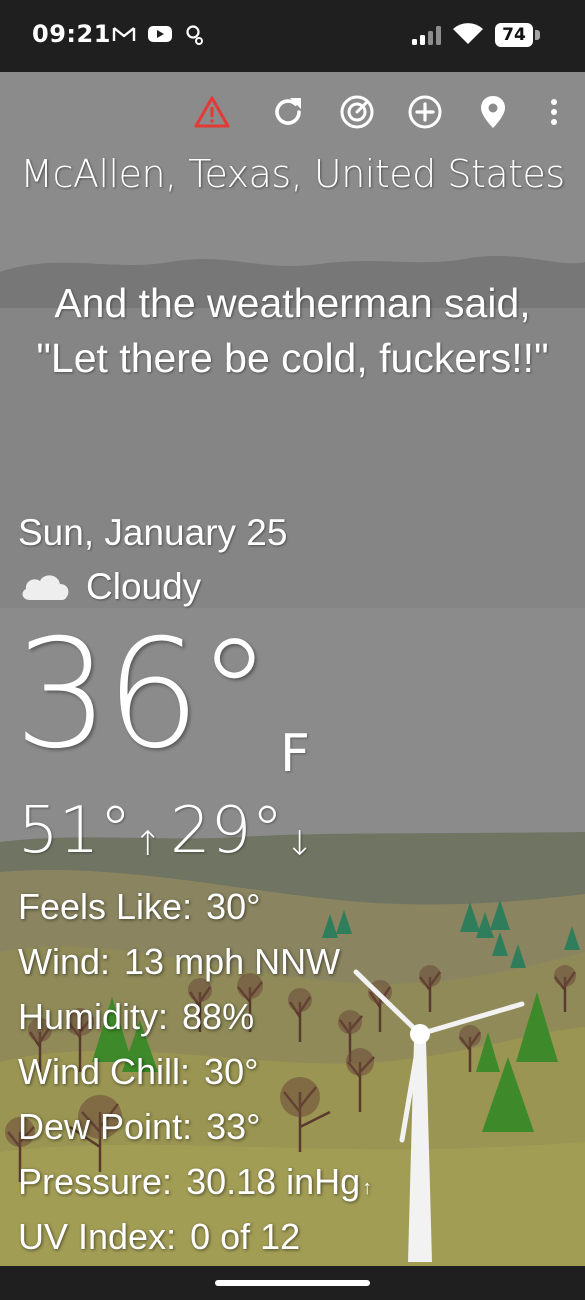 This screenshot has height=1300, width=585. I want to click on high-temperature: 51°, so click(75, 831).